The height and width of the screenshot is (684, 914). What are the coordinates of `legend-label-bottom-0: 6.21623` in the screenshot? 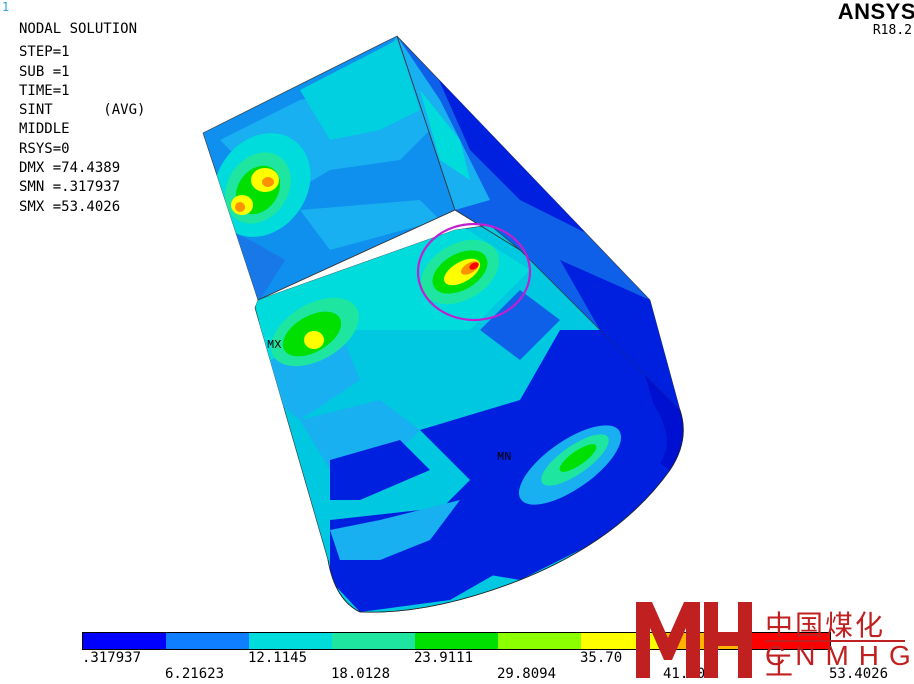 It's located at (195, 674).